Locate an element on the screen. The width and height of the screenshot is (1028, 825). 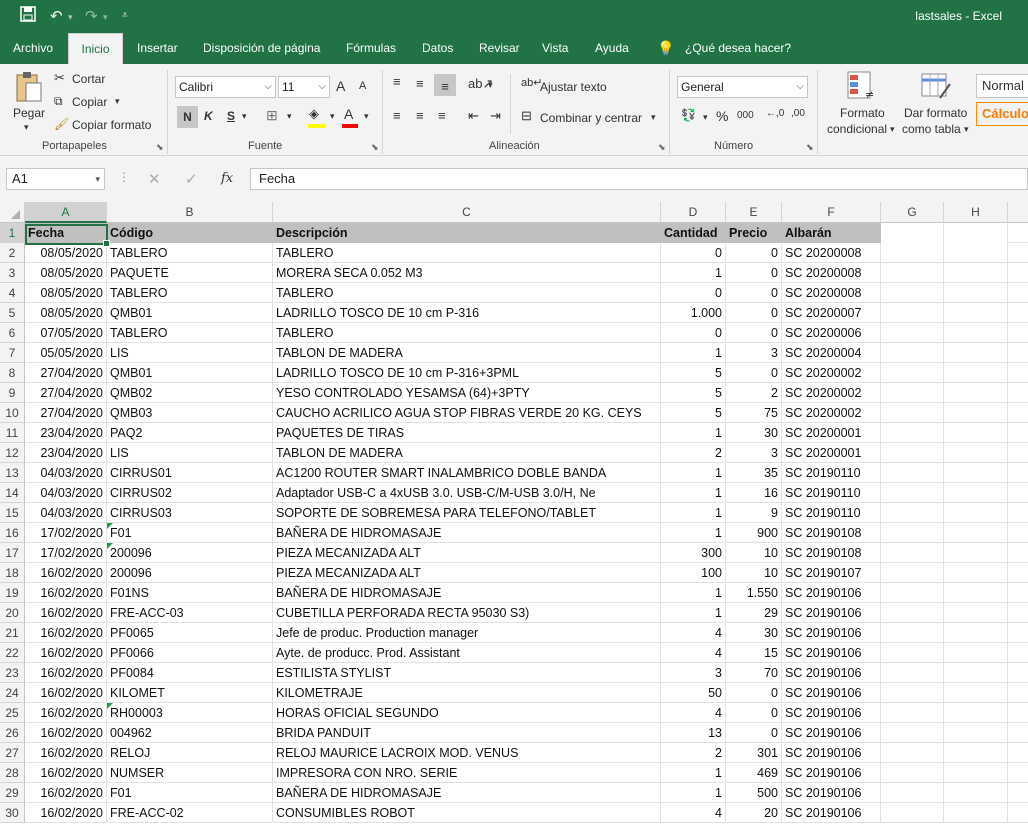
cell-precio: 29 is located at coordinates (754, 613).